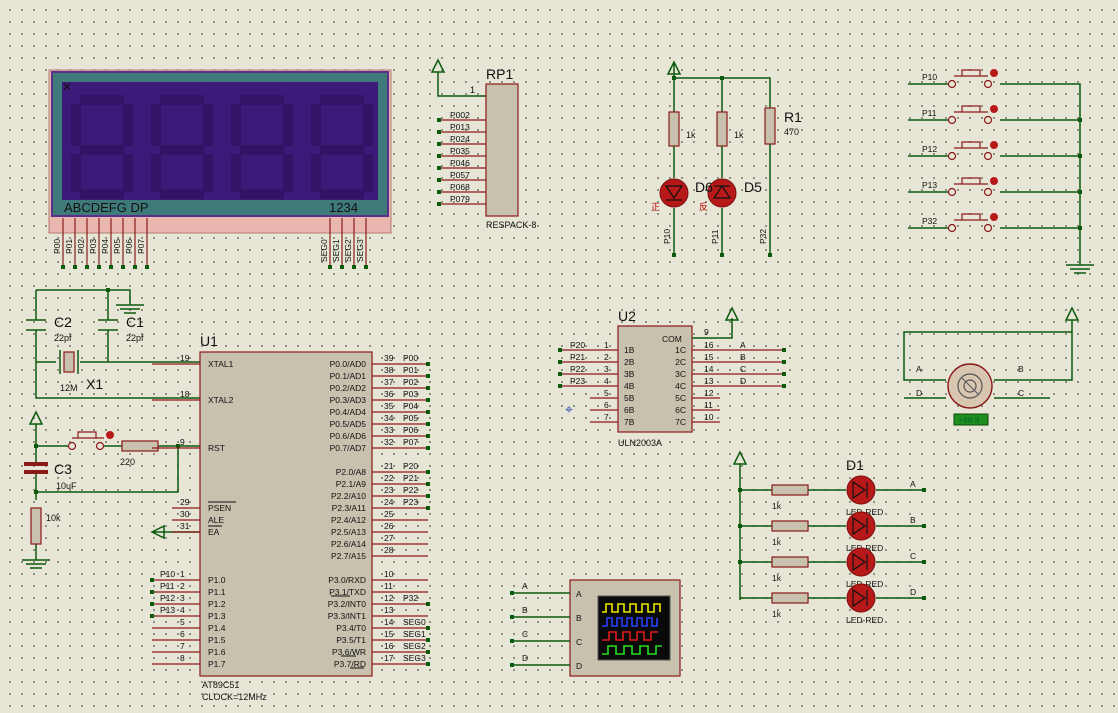 The height and width of the screenshot is (713, 1118). Describe the element at coordinates (709, 357) in the screenshot. I see `u2-pin-number: 15` at that location.